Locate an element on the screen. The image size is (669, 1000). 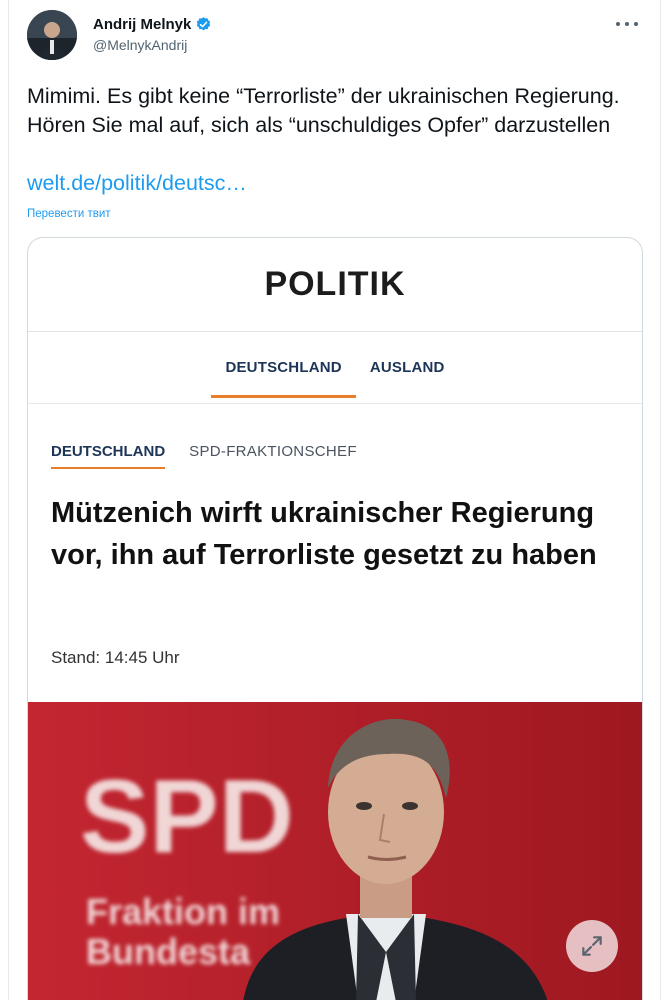
expand-icon is located at coordinates (592, 946).